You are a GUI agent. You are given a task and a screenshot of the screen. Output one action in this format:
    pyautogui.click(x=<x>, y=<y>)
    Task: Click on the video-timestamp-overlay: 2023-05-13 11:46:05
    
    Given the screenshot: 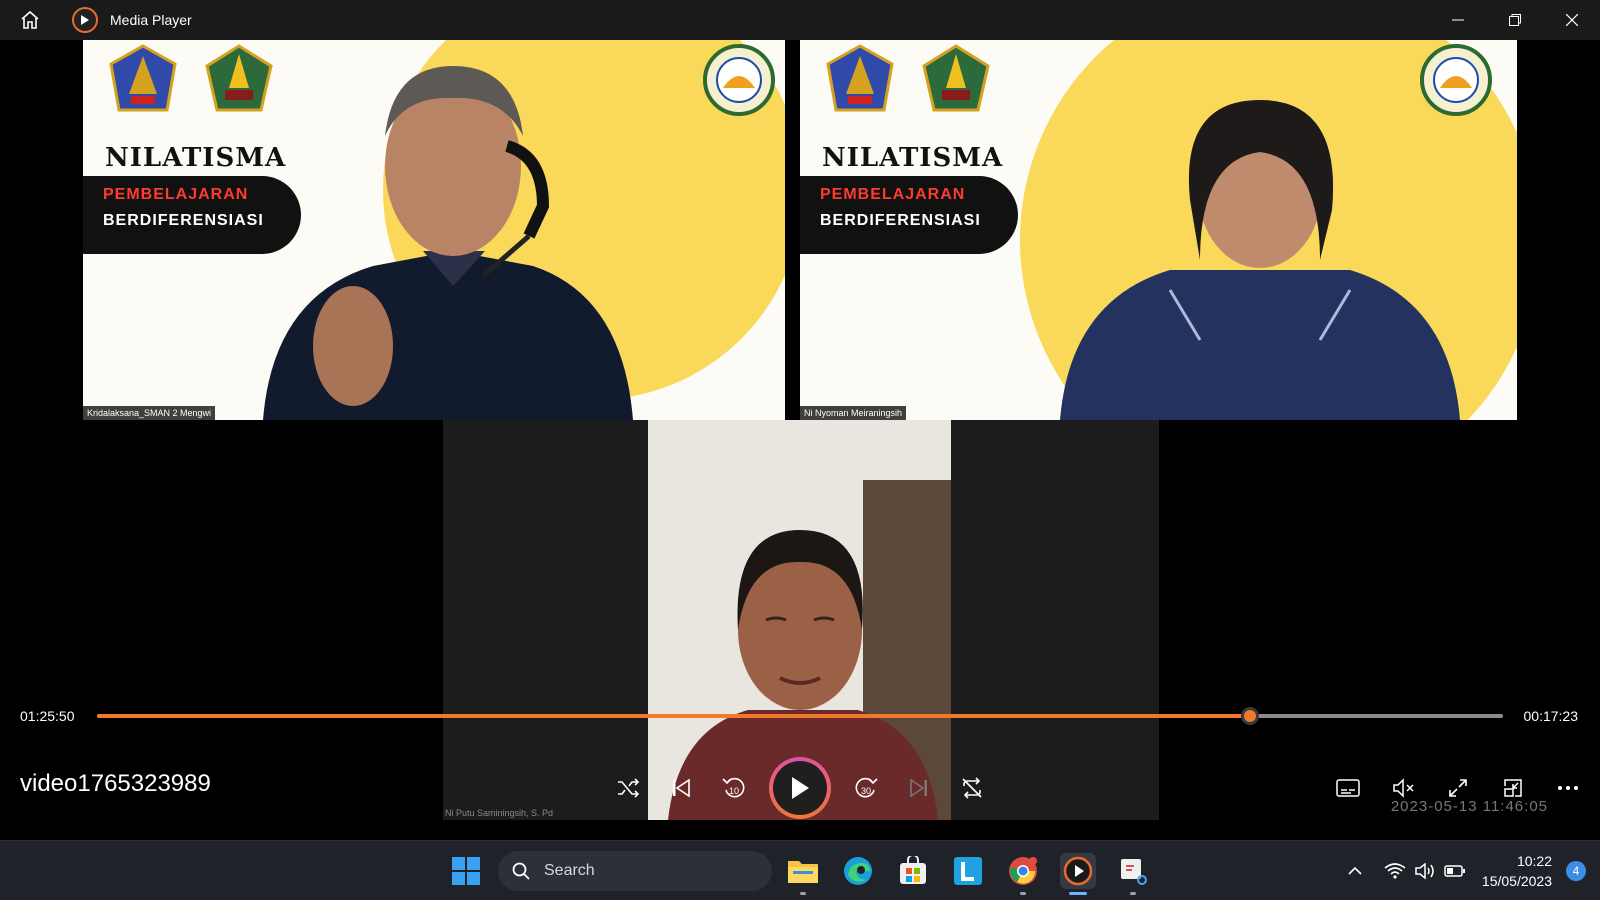 What is the action you would take?
    pyautogui.click(x=1469, y=806)
    